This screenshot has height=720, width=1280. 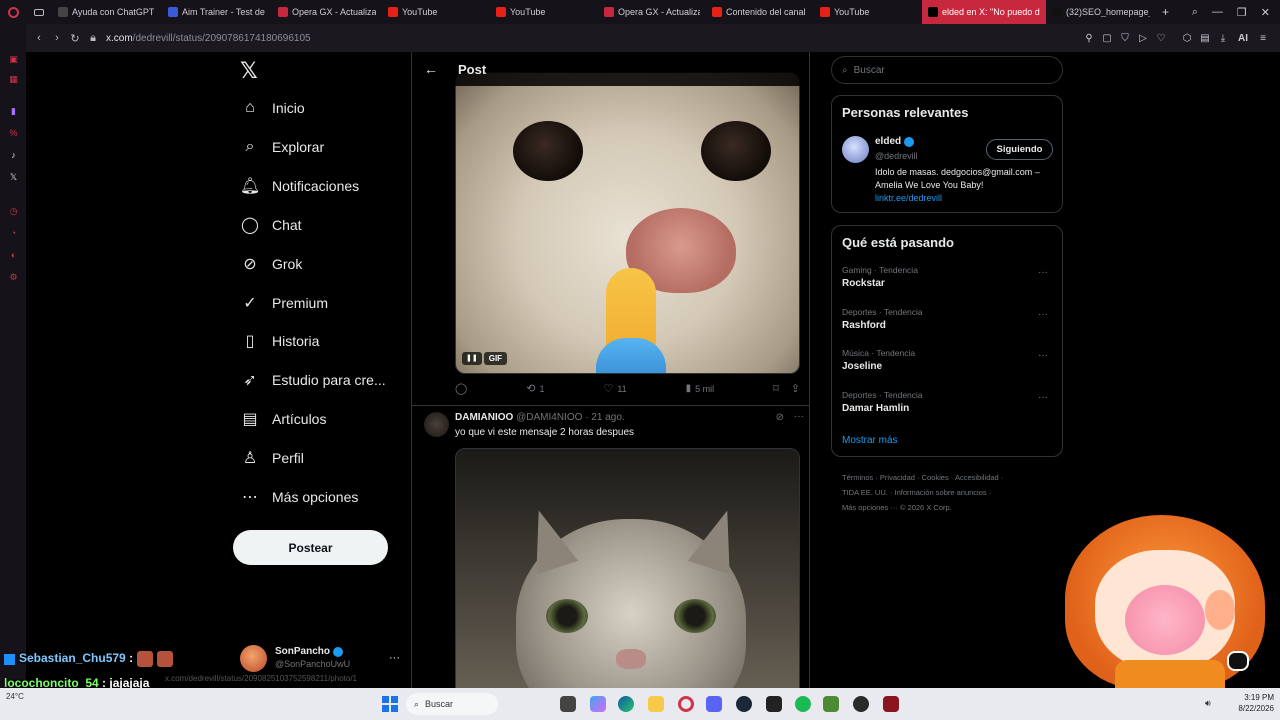 I want to click on account-switcher: SonPancho @SonPanchoUwU ···, so click(x=320, y=658).